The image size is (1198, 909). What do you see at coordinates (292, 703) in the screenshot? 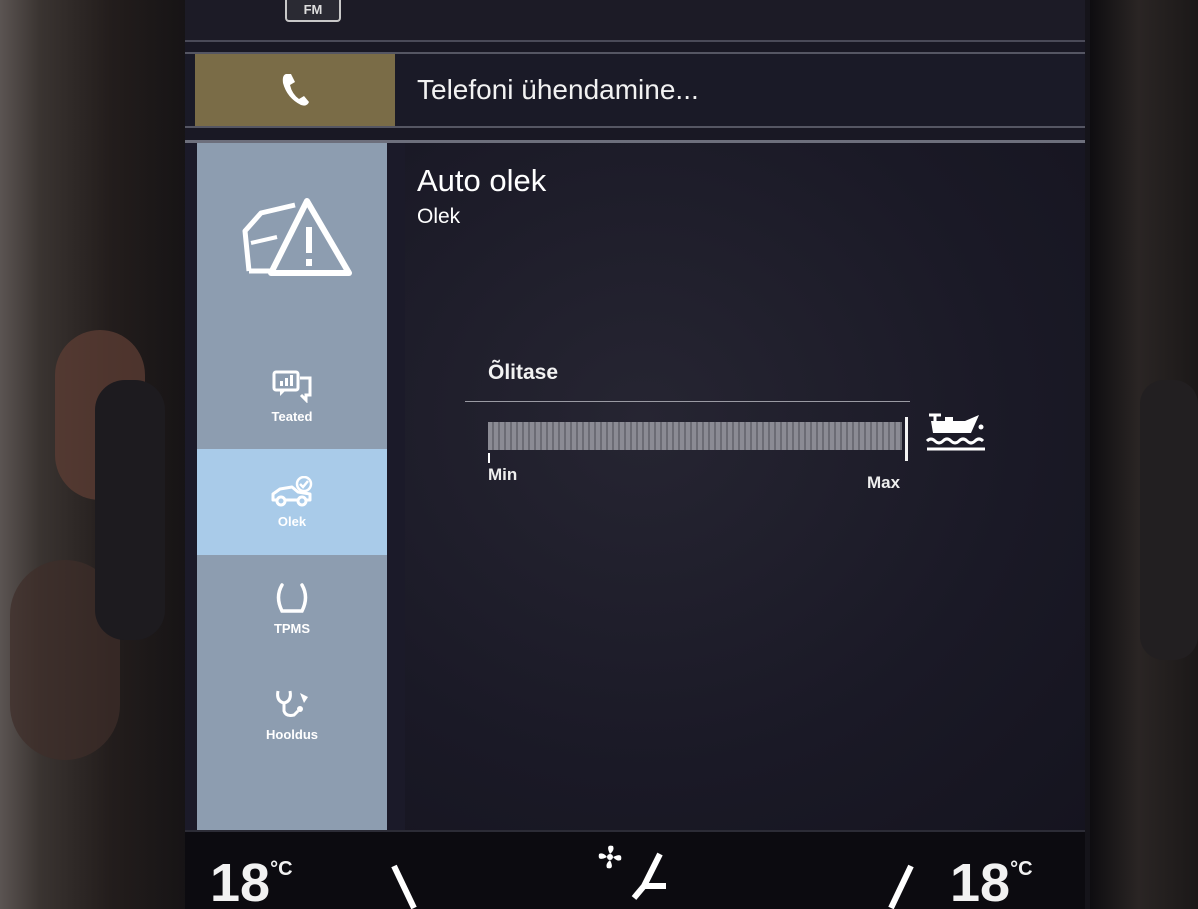
I see `service-wrench-icon` at bounding box center [292, 703].